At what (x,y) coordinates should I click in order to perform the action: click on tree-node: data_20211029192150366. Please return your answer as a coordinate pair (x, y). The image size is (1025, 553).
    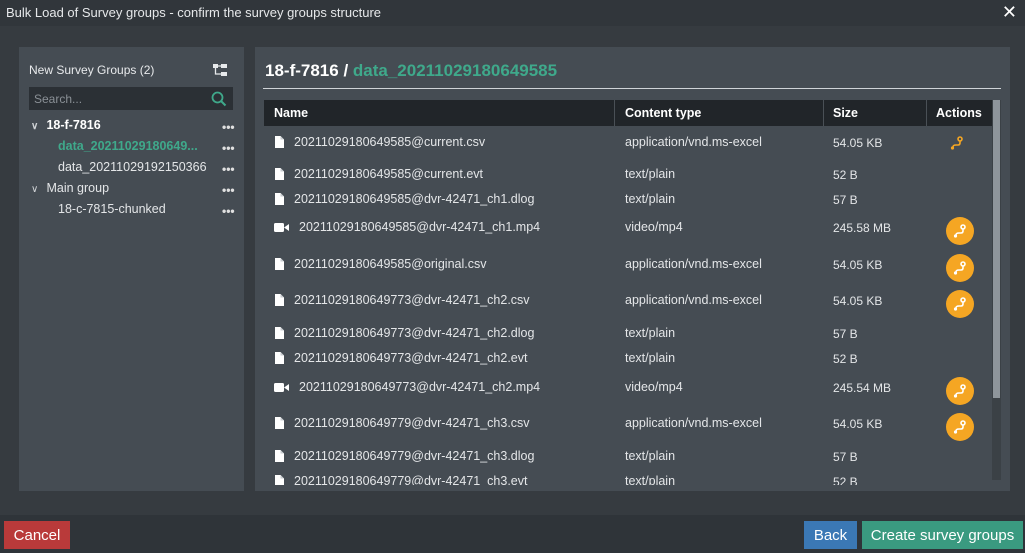
    Looking at the image, I should click on (132, 167).